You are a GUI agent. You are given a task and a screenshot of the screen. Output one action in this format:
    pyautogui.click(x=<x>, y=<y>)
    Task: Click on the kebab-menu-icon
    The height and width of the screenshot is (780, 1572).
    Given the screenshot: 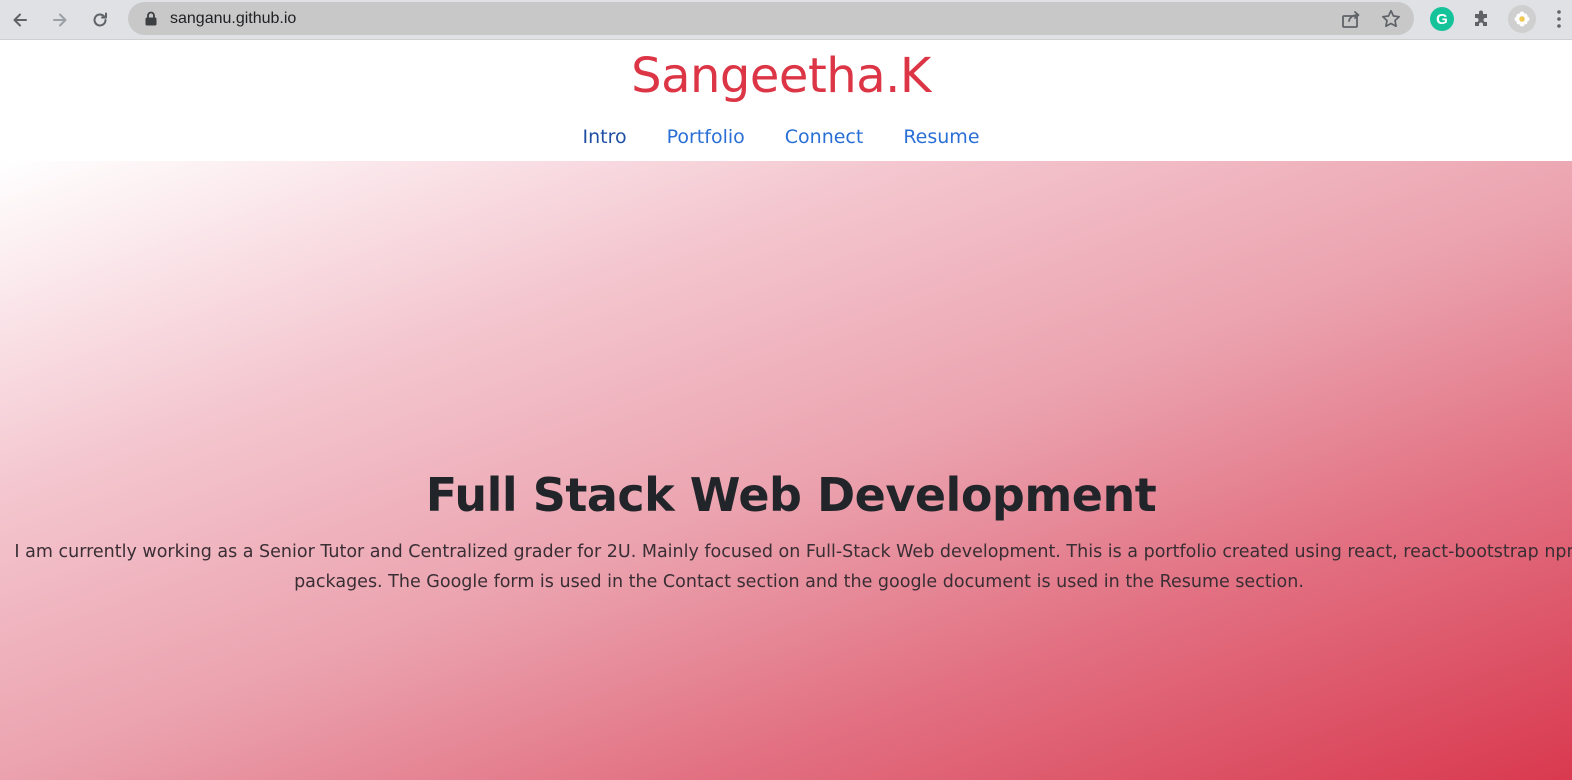 What is the action you would take?
    pyautogui.click(x=1559, y=19)
    